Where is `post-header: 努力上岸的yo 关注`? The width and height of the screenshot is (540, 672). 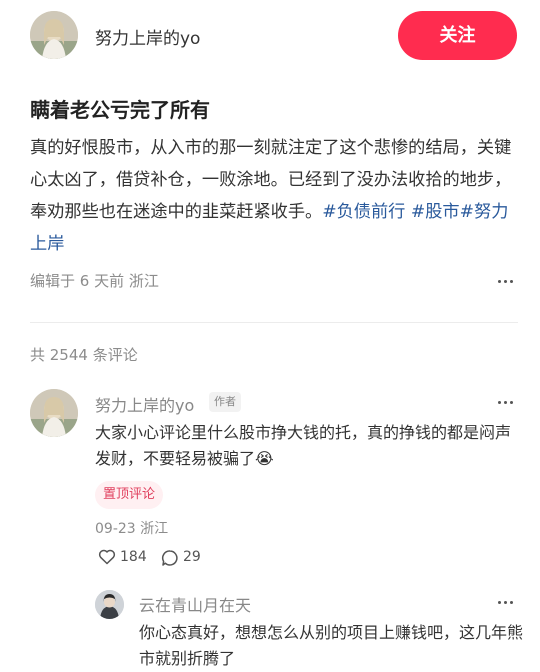 post-header: 努力上岸的yo 关注 is located at coordinates (270, 36).